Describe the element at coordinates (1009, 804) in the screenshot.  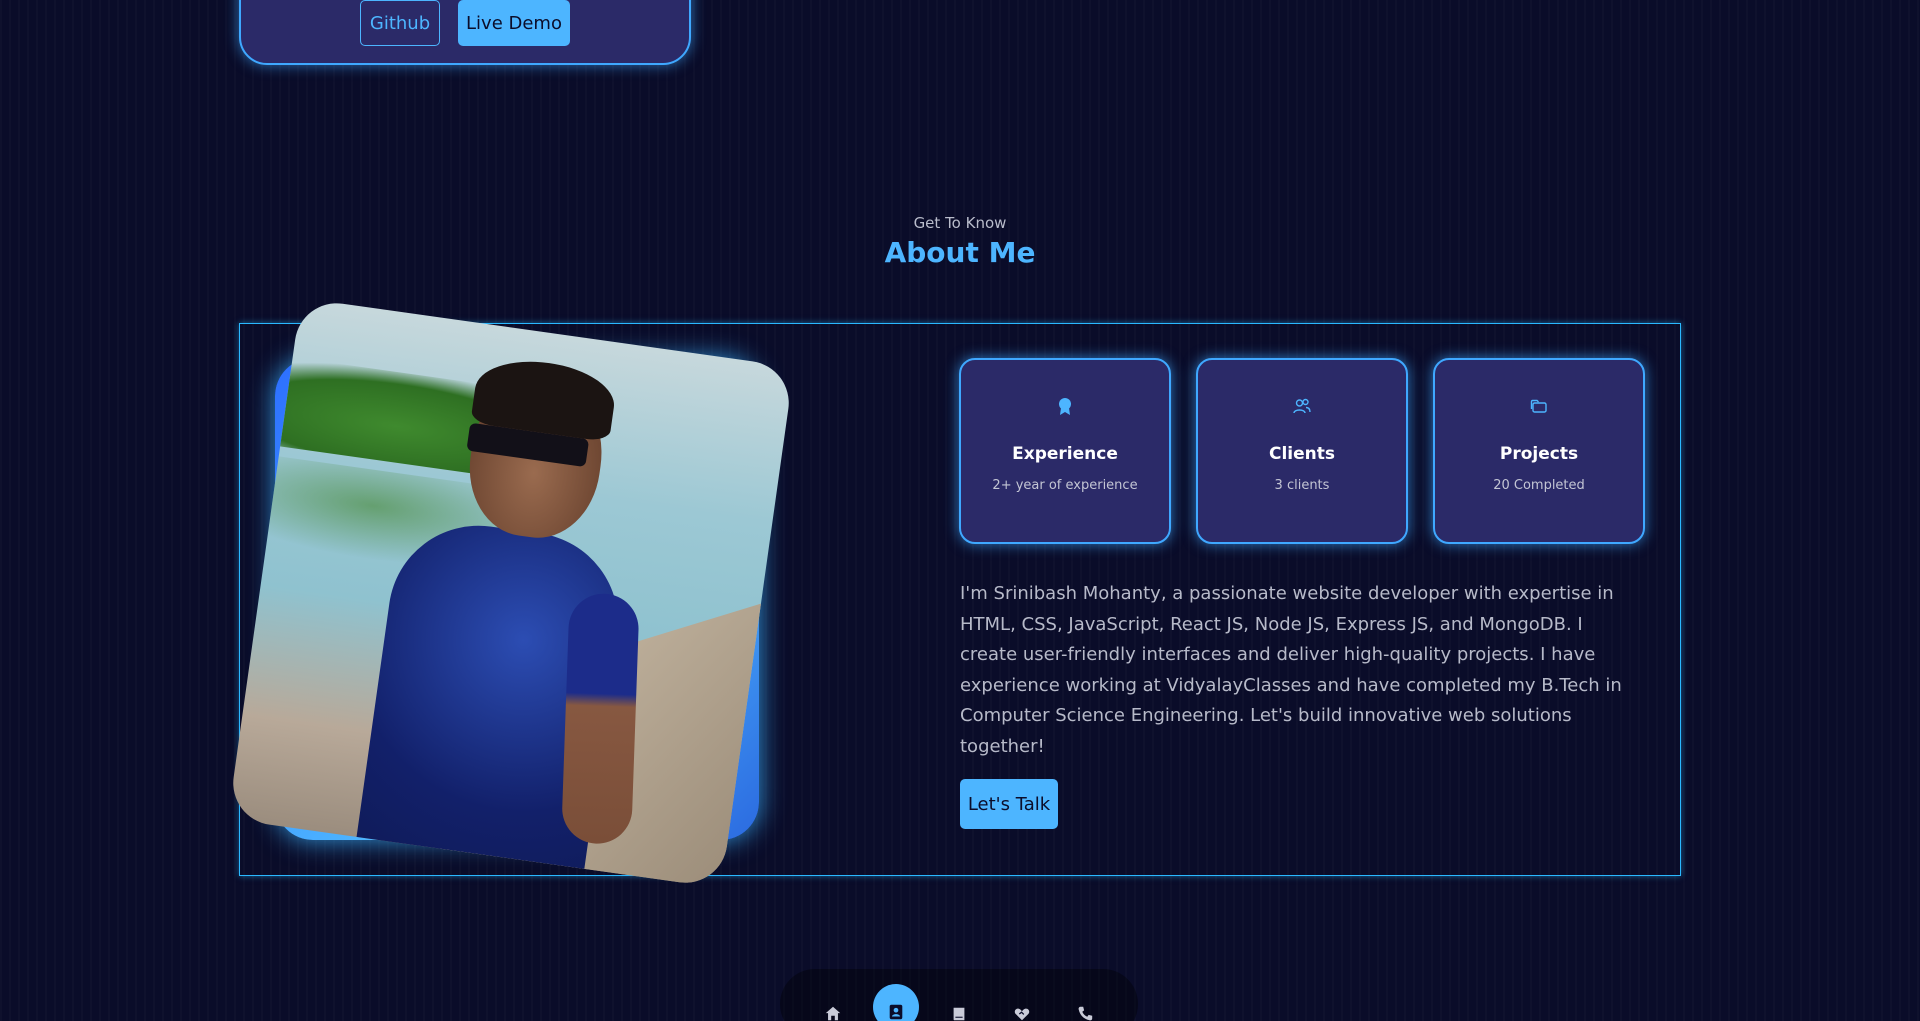
I see `lets-talk-button: Let's Talk` at that location.